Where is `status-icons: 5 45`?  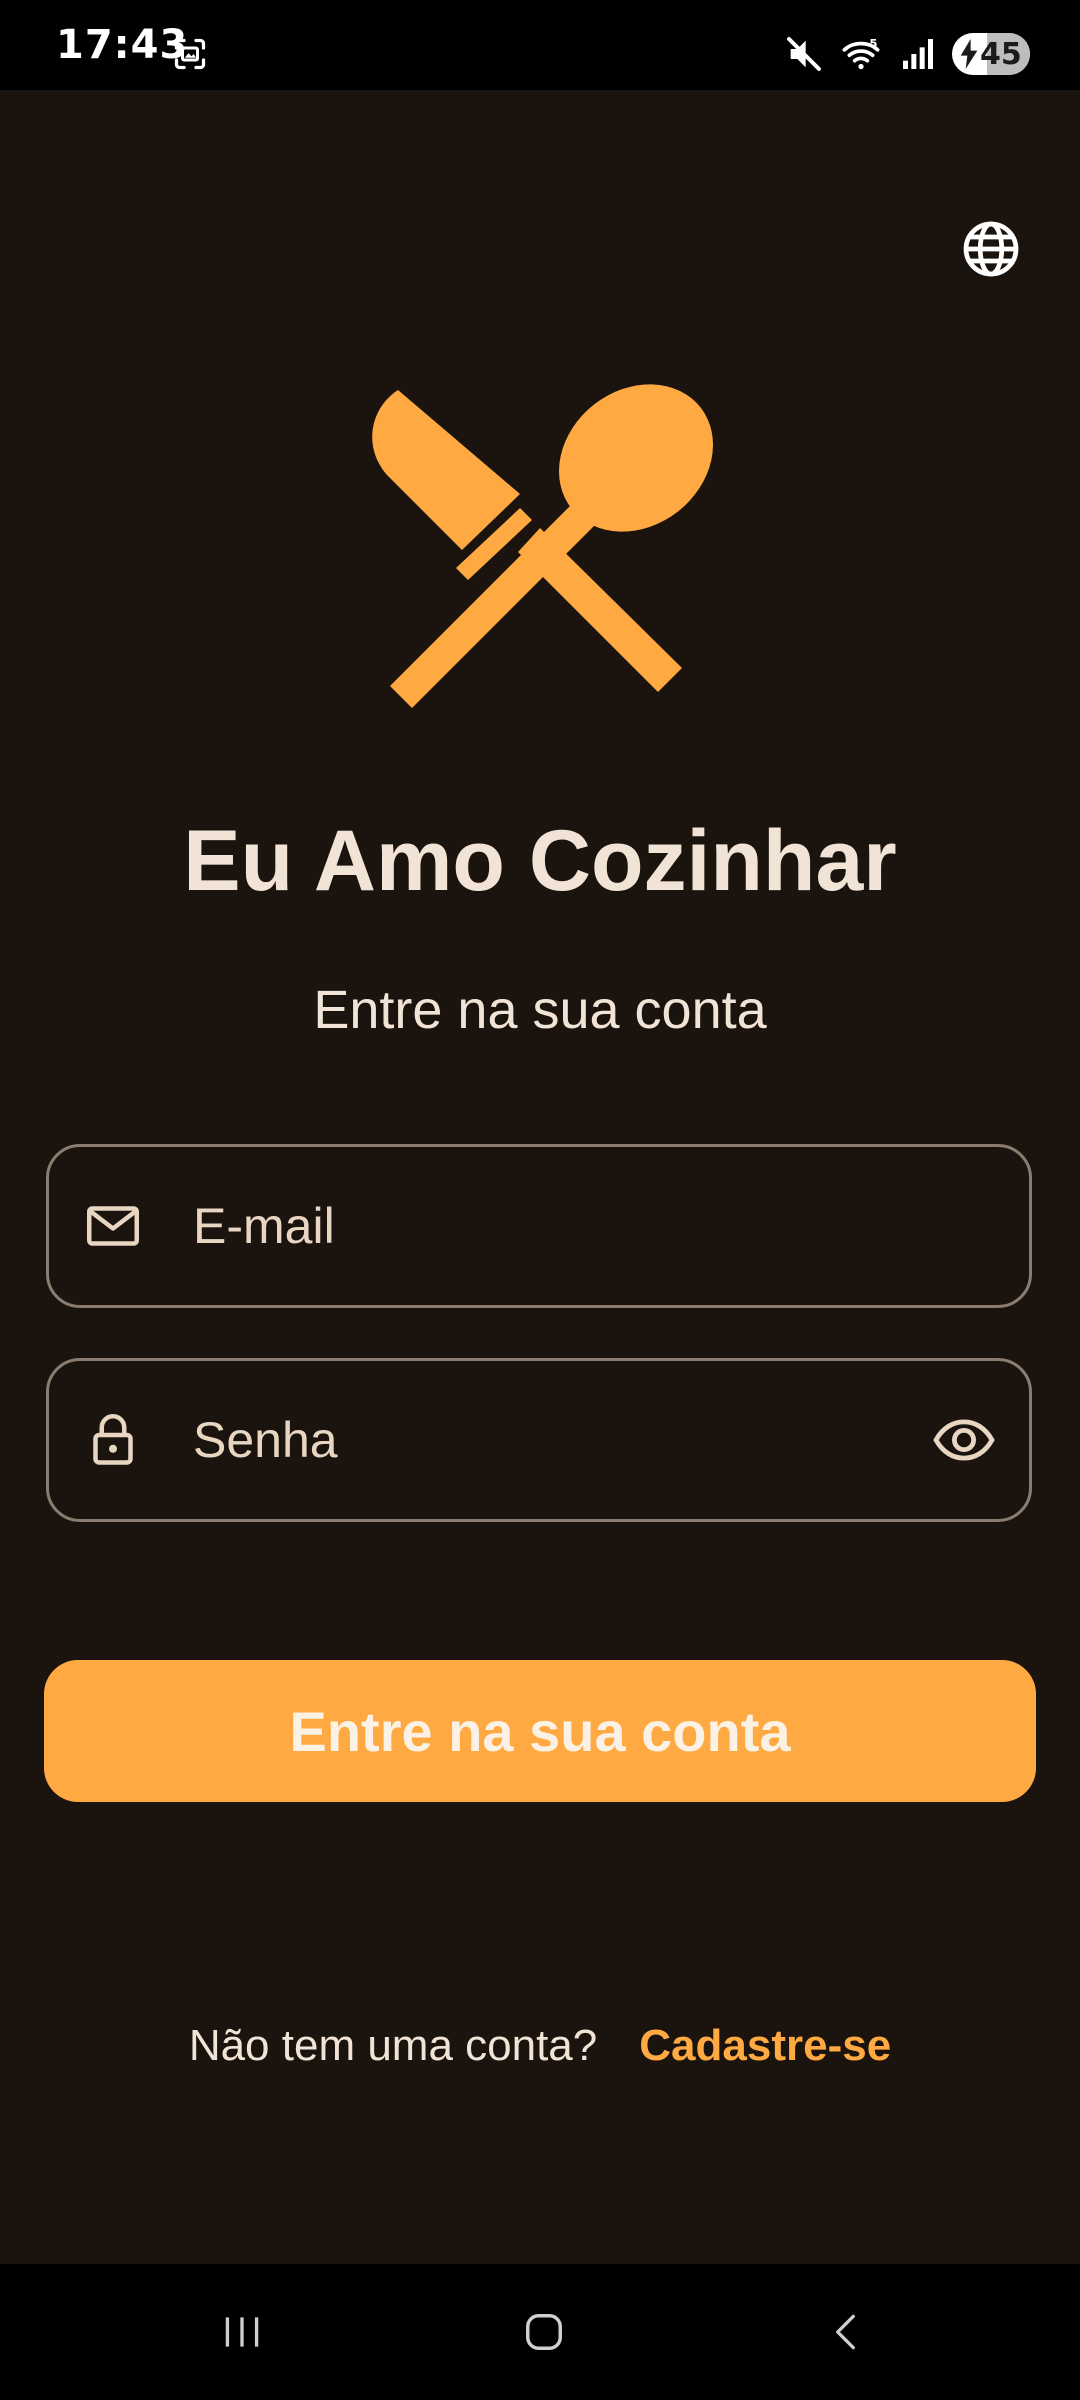
status-icons: 5 45 is located at coordinates (907, 54).